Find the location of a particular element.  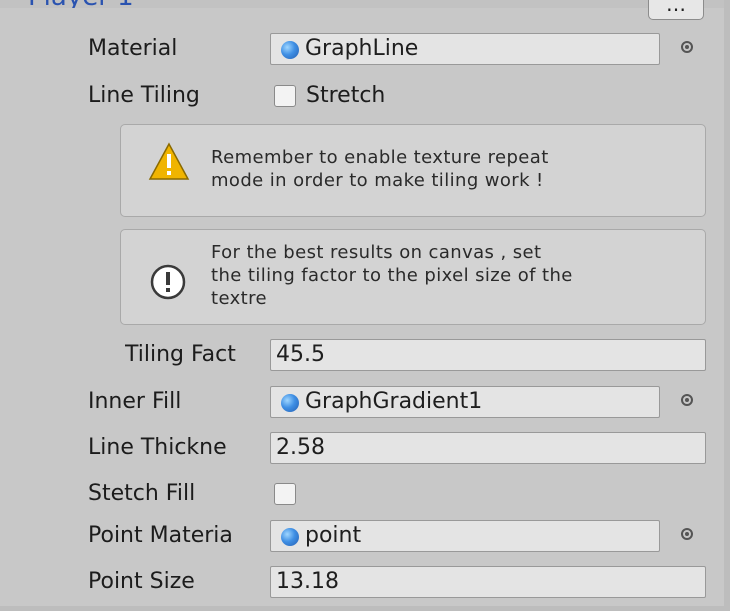

warning-text-line-2: mode in order to make tiling work ! is located at coordinates (377, 180).